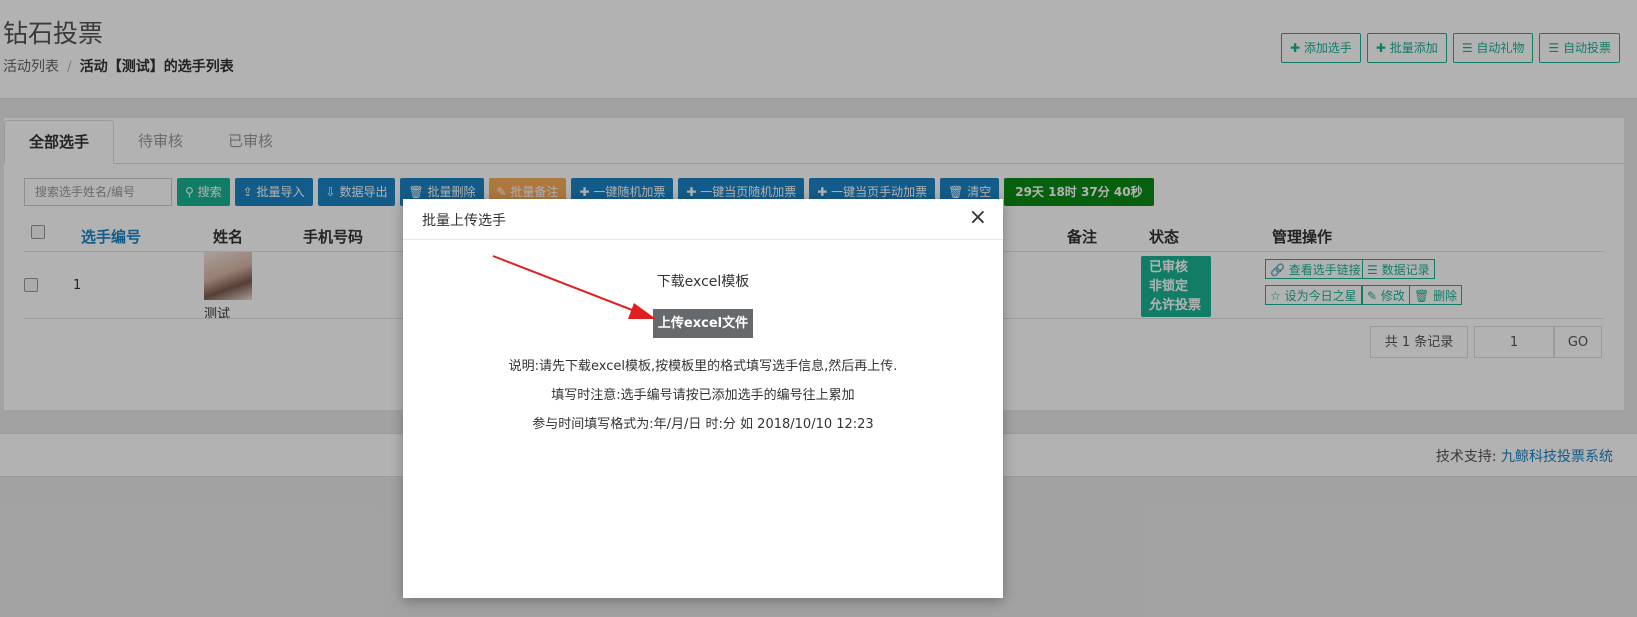 This screenshot has height=617, width=1637. I want to click on red-arrow-annotation, so click(574, 287).